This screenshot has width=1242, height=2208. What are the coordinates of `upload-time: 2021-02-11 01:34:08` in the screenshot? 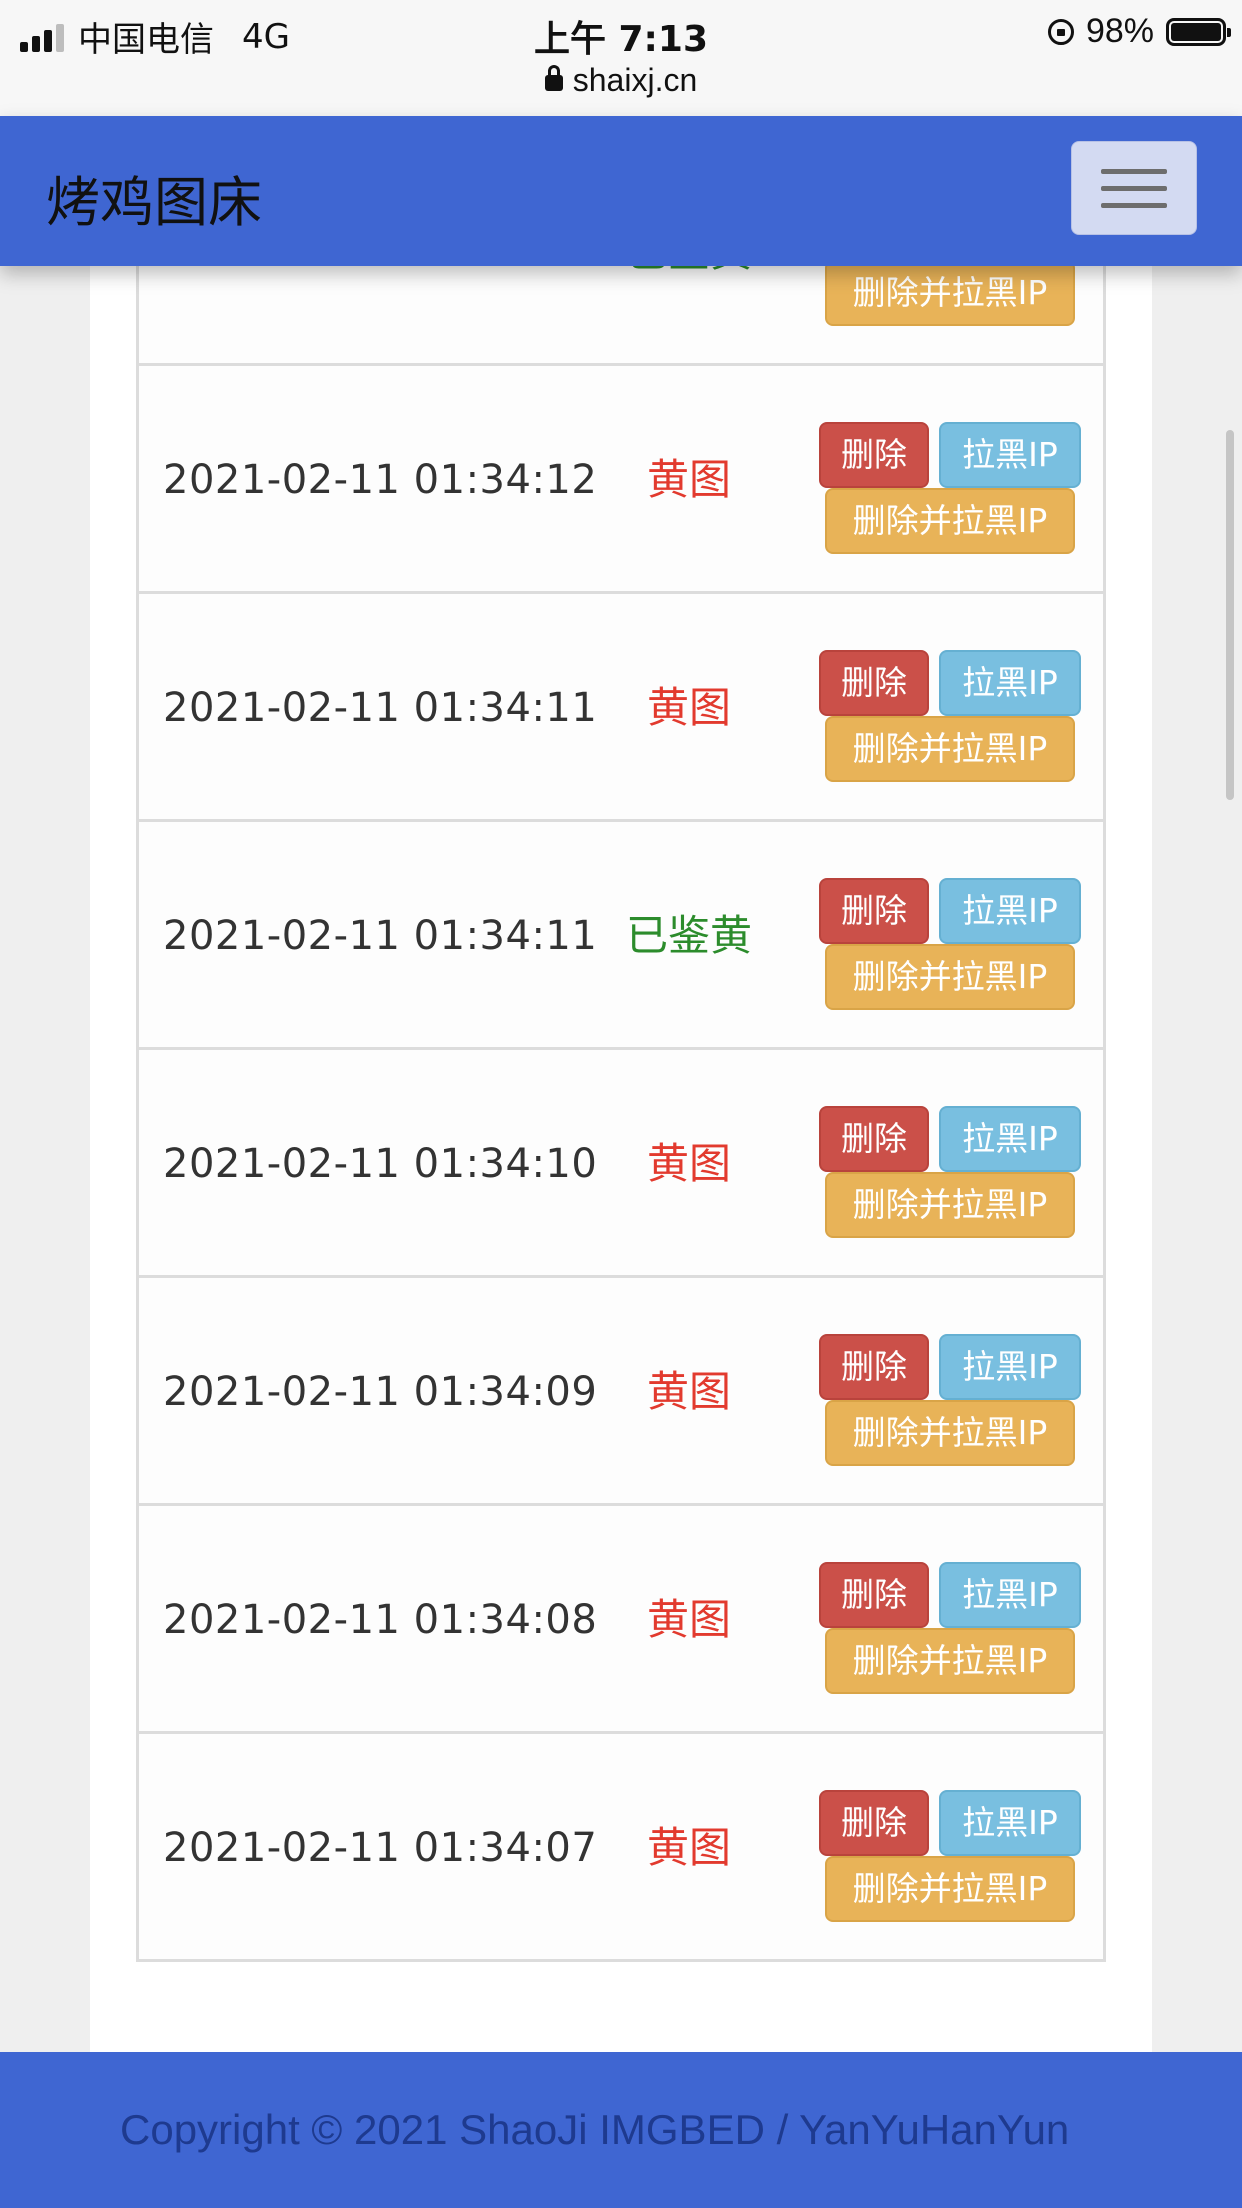 It's located at (380, 1620).